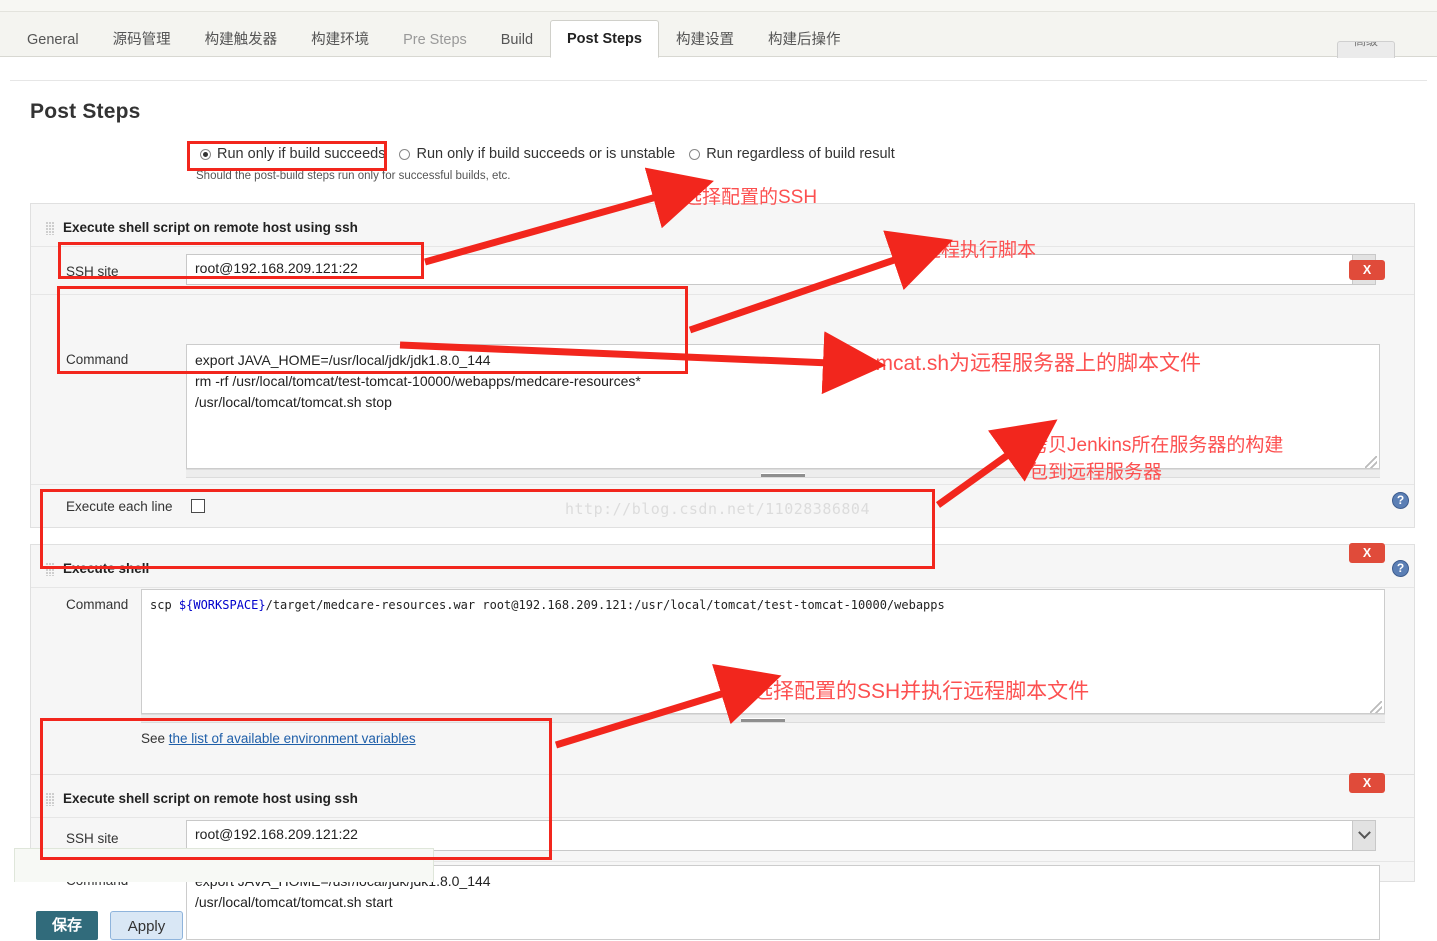 The image size is (1437, 941). What do you see at coordinates (106, 568) in the screenshot?
I see `block-title: Execute shell` at bounding box center [106, 568].